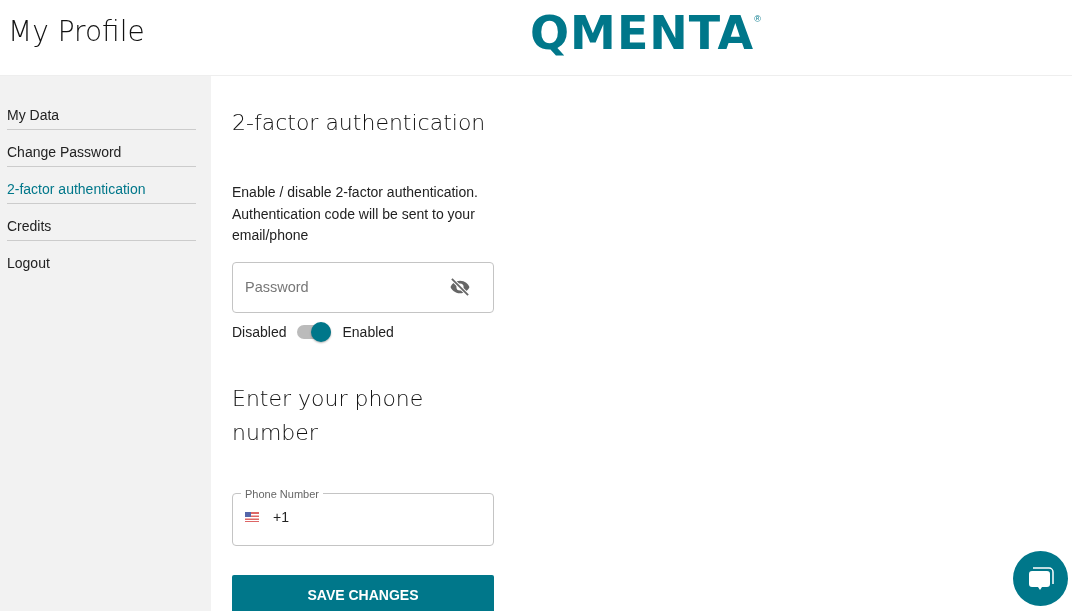 This screenshot has height=611, width=1072. What do you see at coordinates (355, 214) in the screenshot?
I see `description-text: Enable / disable 2-factor authentication. Authentication code will be sent to your email/phone` at bounding box center [355, 214].